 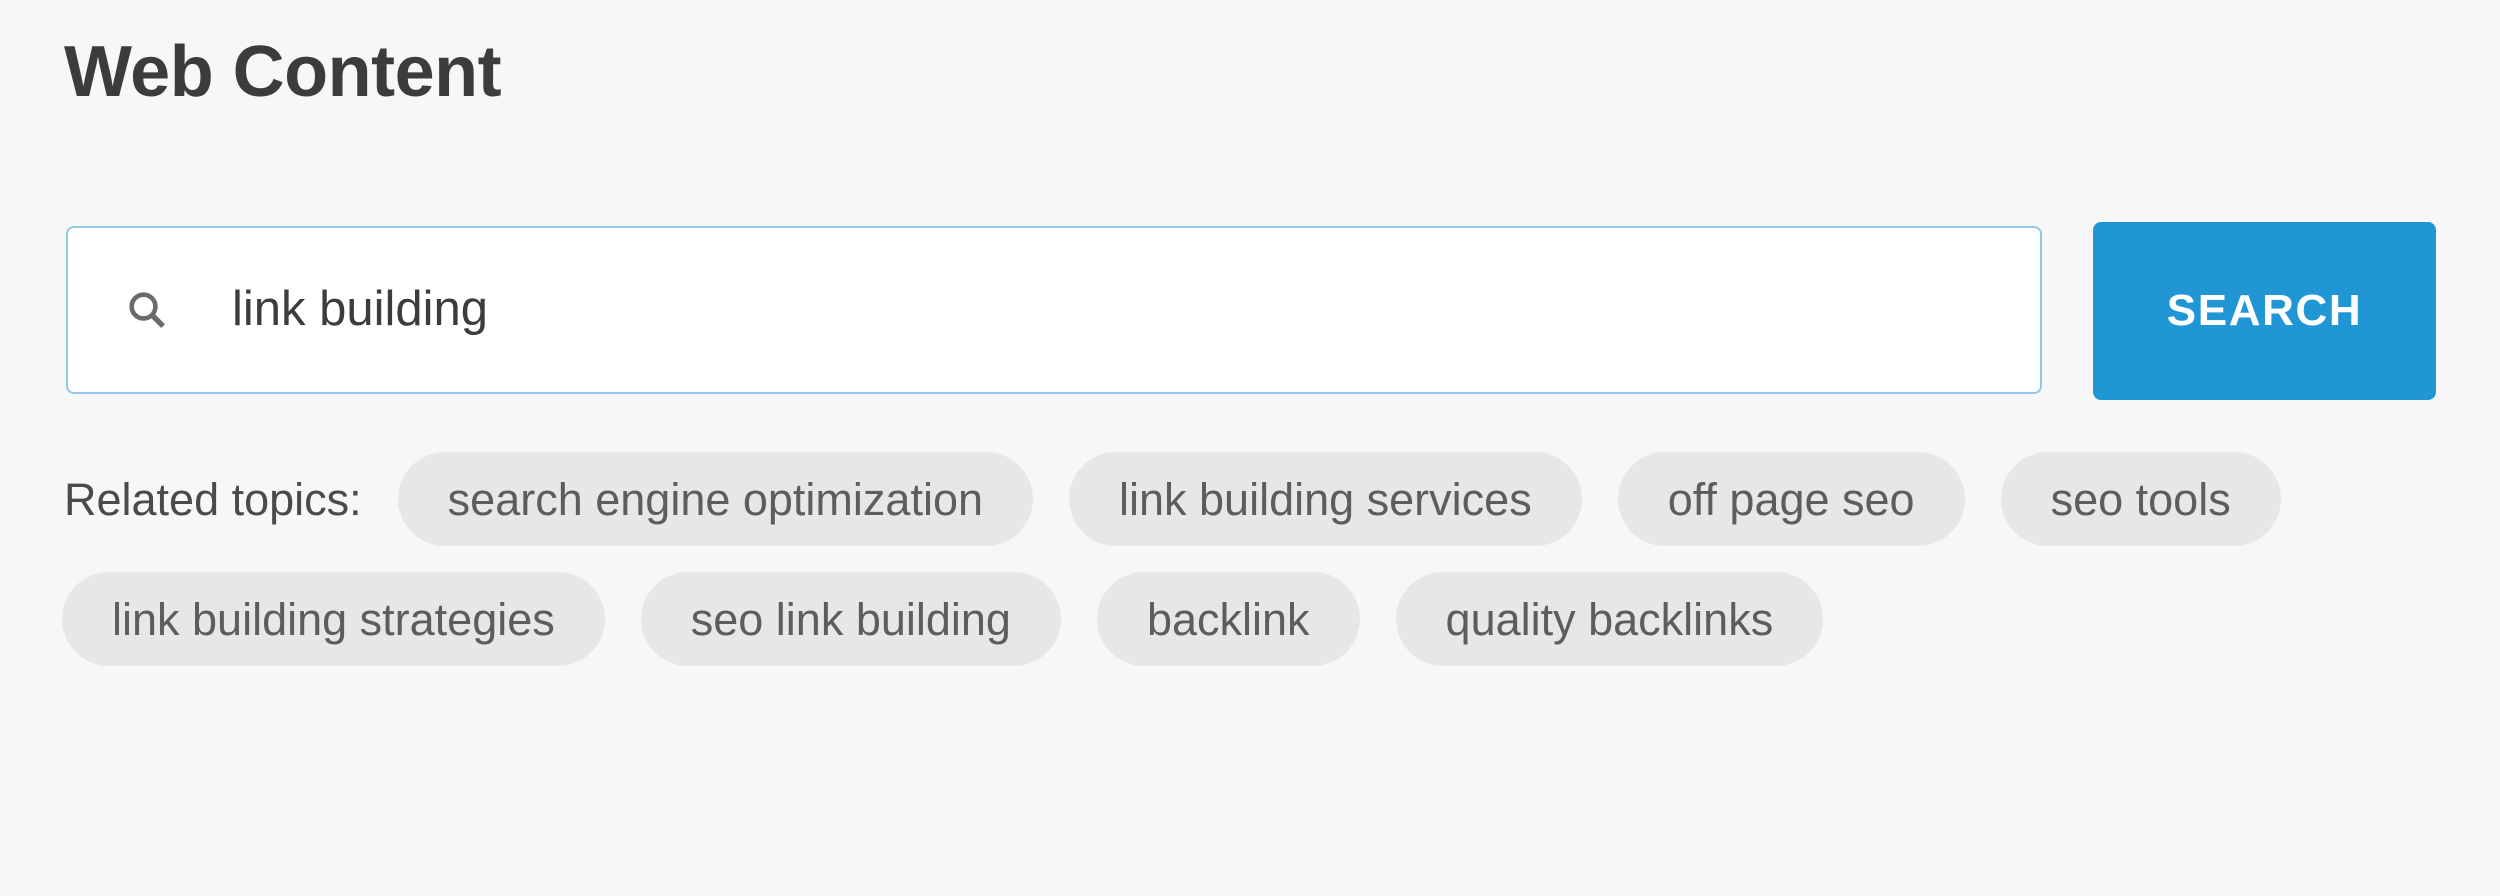 I want to click on search-icon, so click(x=147, y=310).